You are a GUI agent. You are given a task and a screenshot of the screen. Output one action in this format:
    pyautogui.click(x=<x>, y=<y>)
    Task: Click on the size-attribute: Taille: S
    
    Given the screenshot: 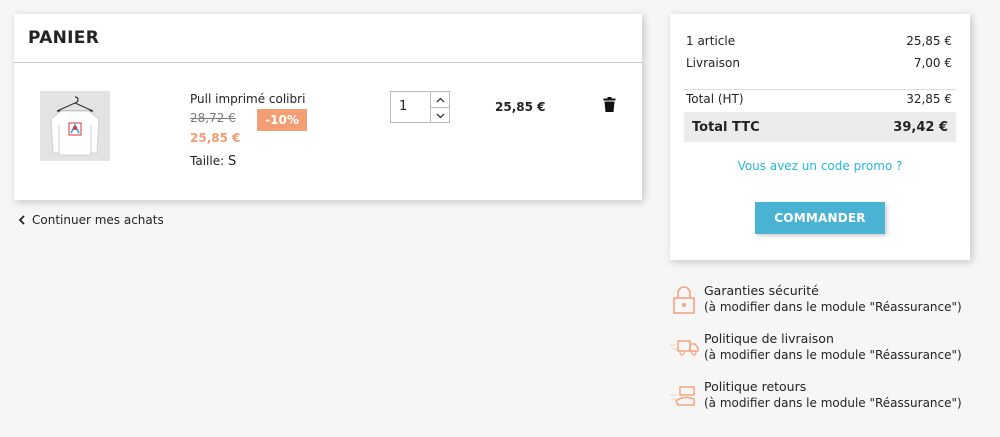 What is the action you would take?
    pyautogui.click(x=213, y=161)
    